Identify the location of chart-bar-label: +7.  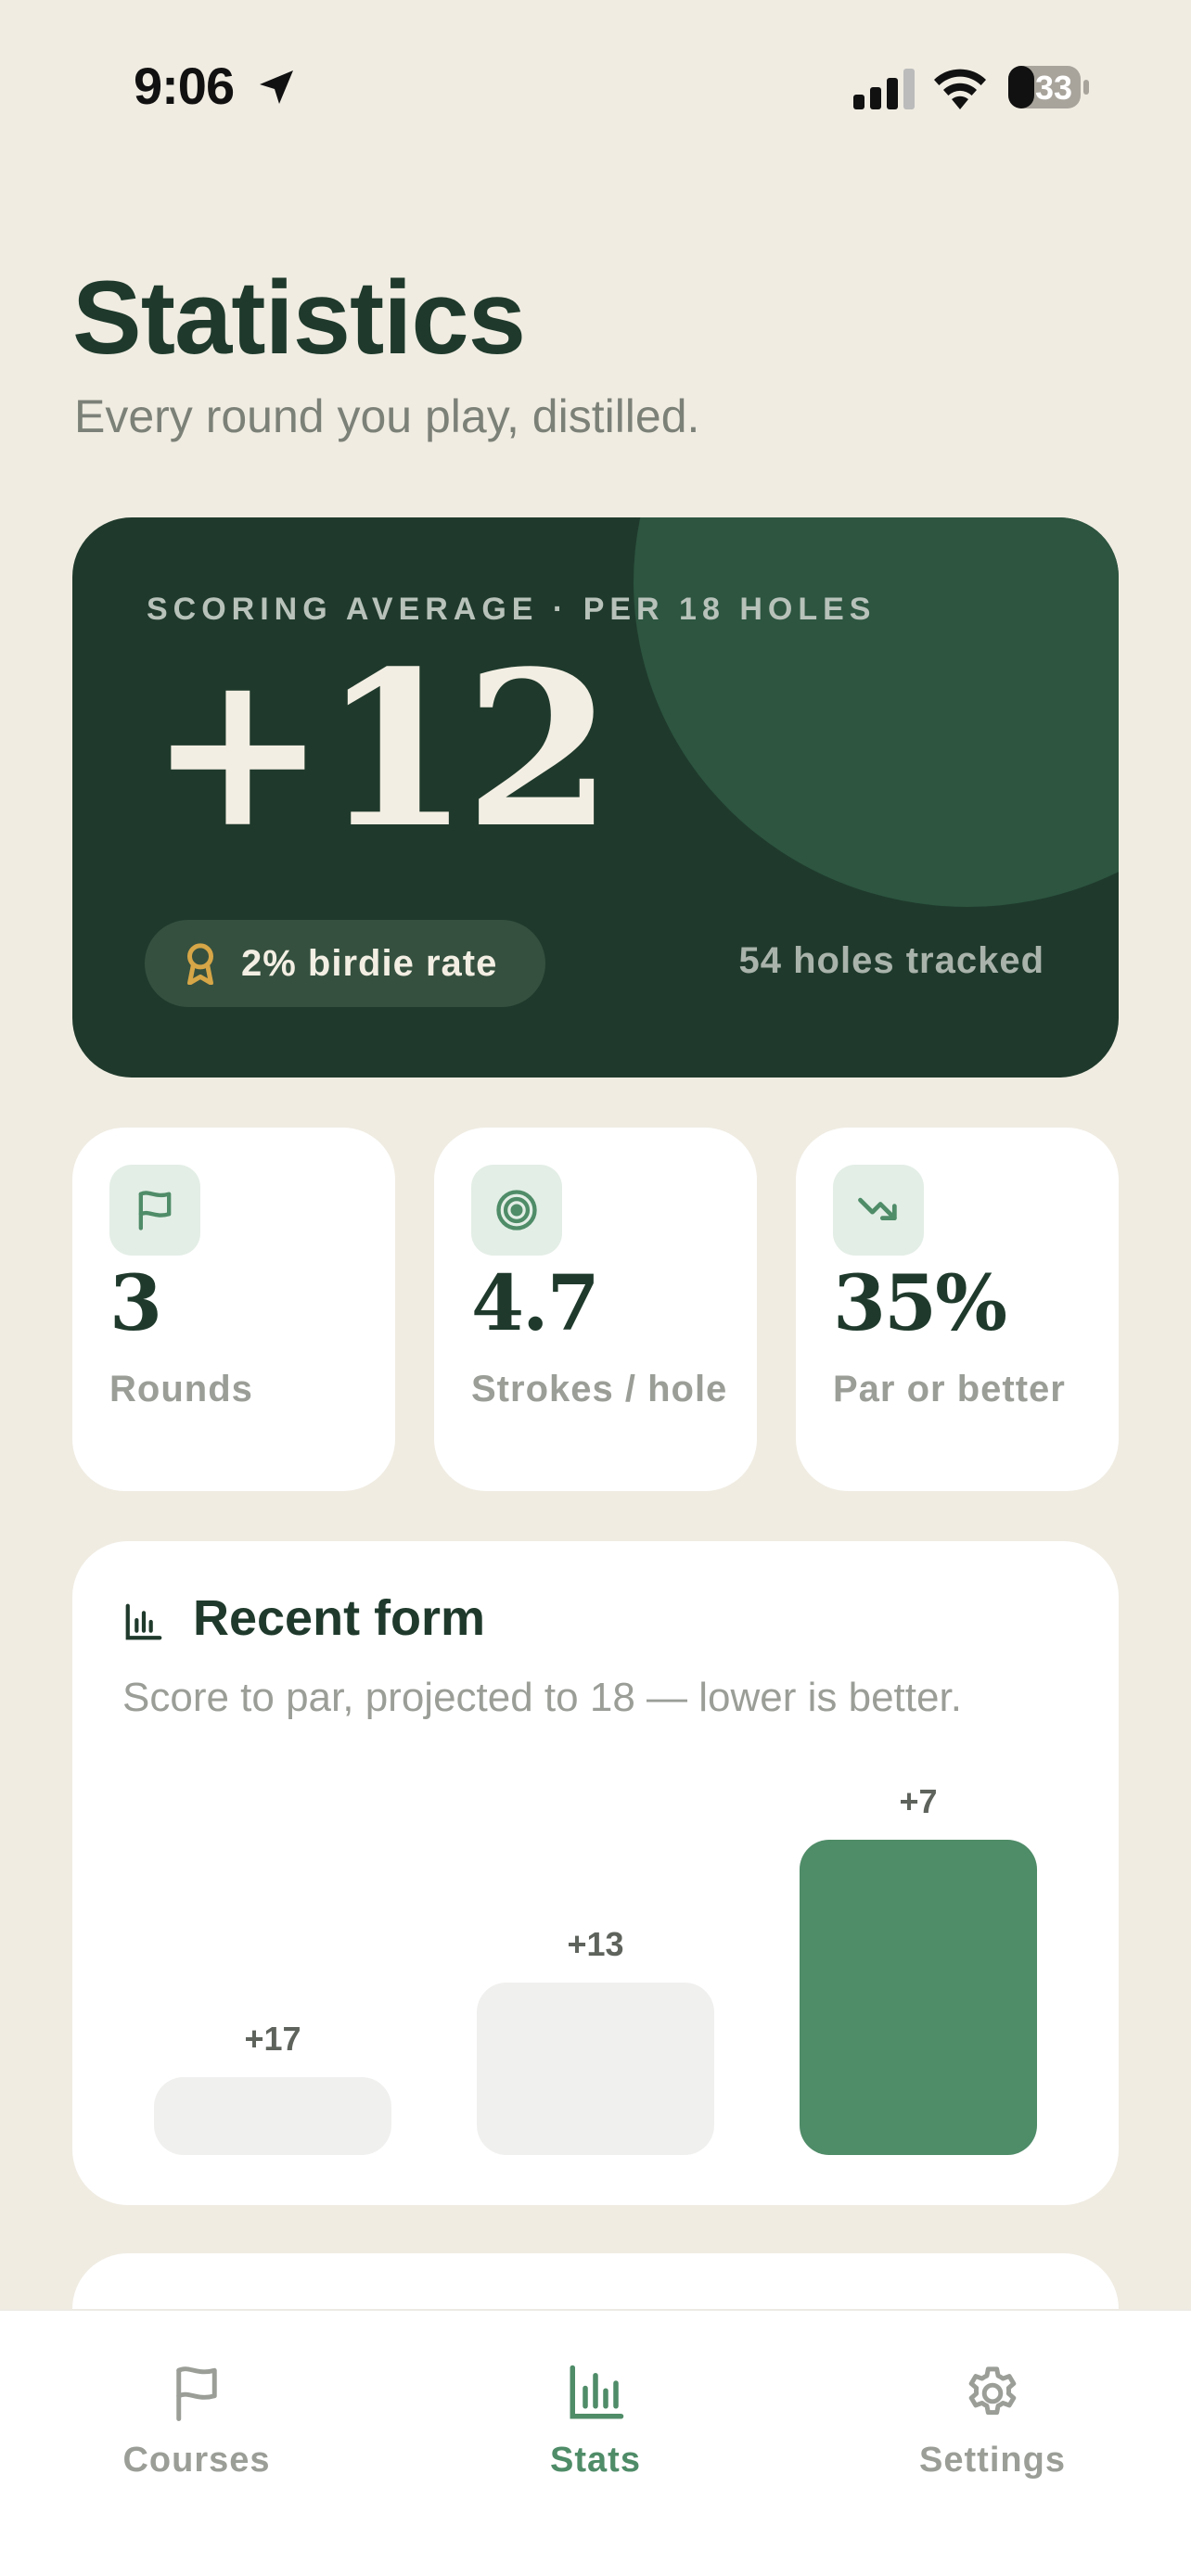
(918, 1801).